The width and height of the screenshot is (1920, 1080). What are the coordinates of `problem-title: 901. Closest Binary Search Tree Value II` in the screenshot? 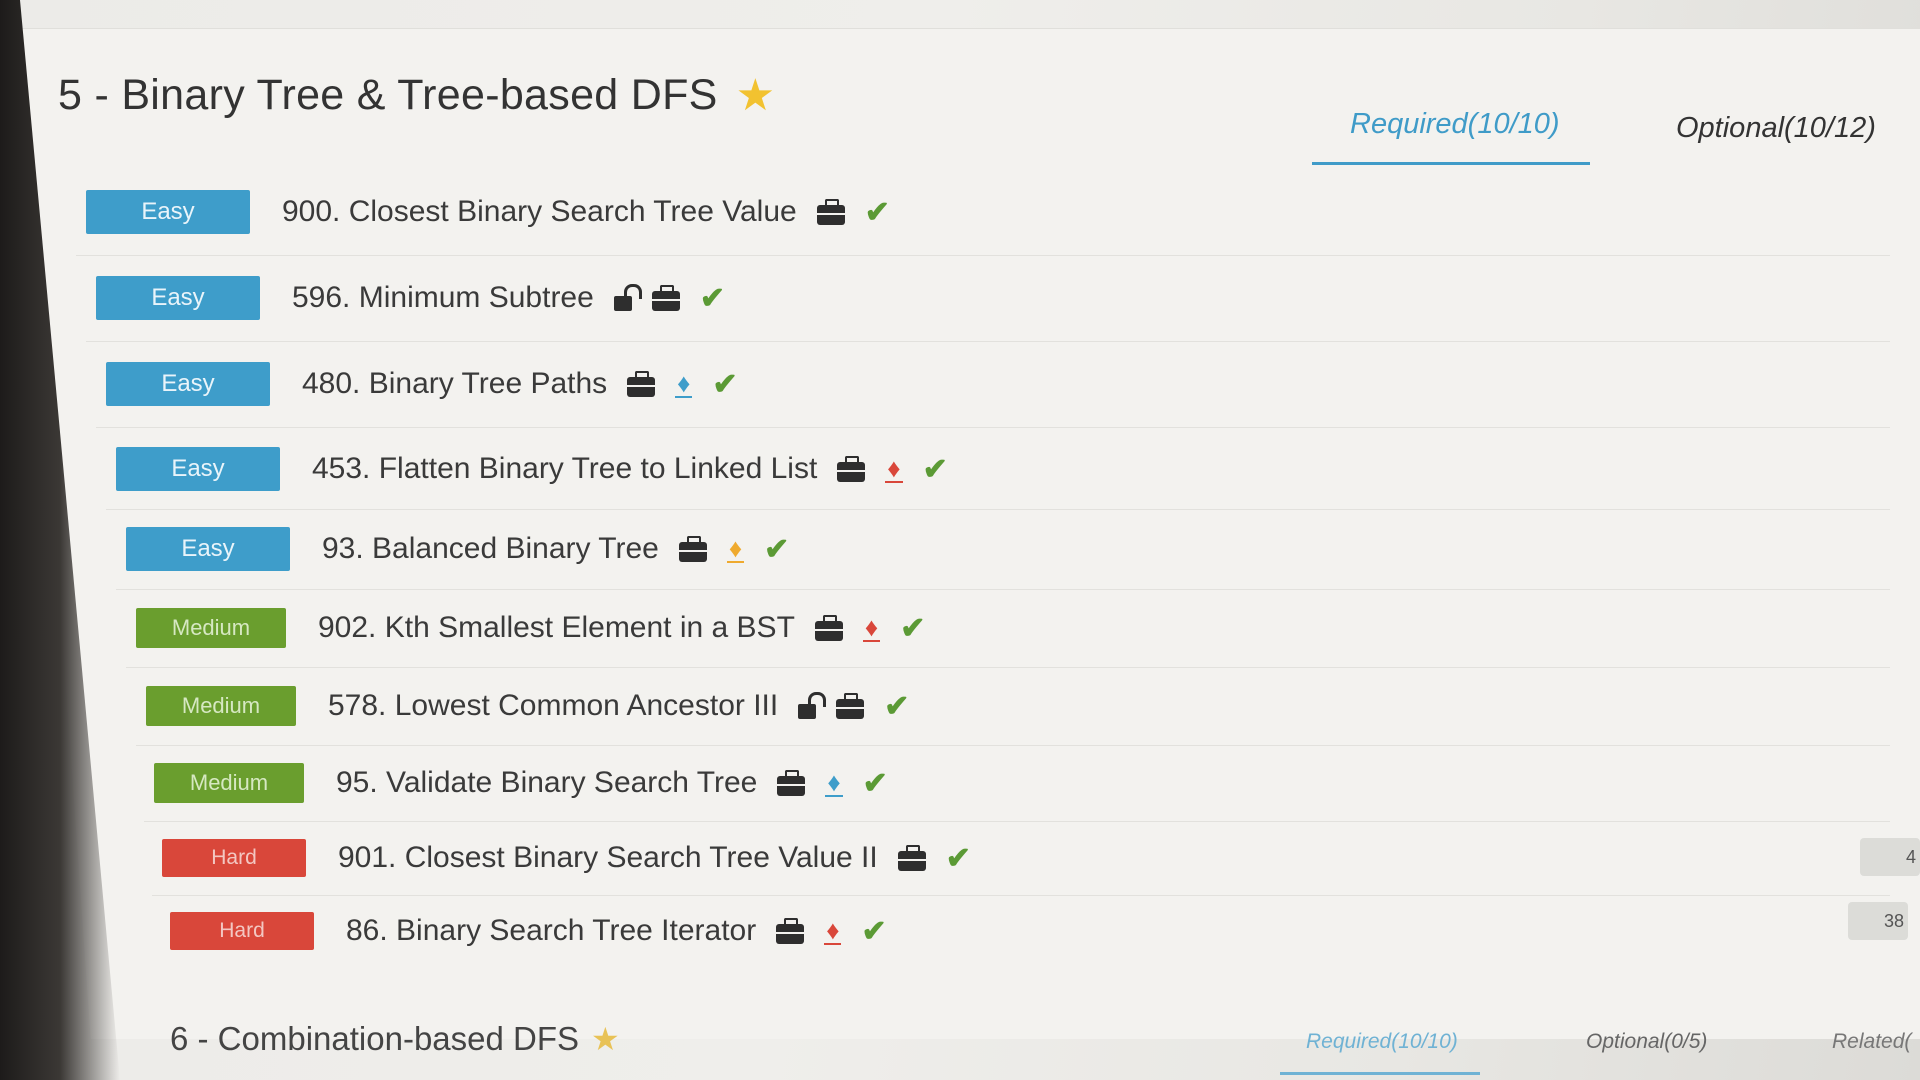 It's located at (608, 858).